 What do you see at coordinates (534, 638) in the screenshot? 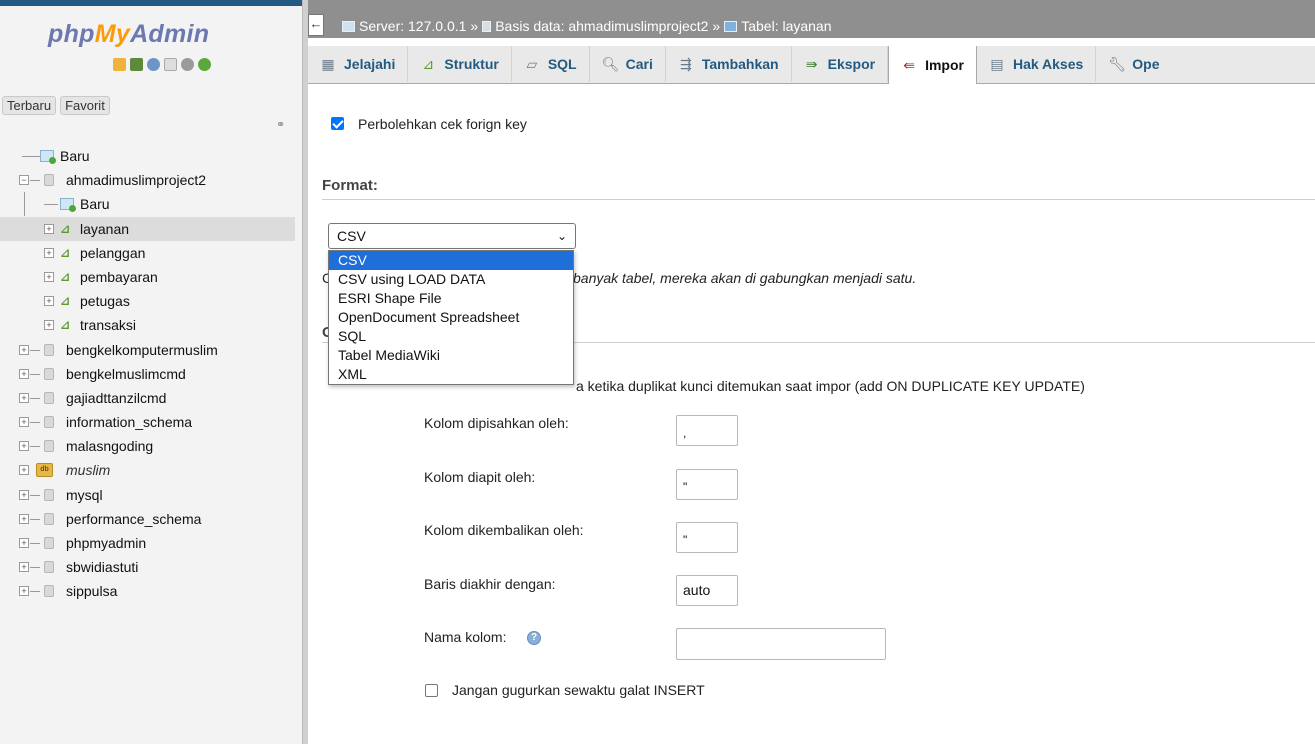
I see `help-icon: ?` at bounding box center [534, 638].